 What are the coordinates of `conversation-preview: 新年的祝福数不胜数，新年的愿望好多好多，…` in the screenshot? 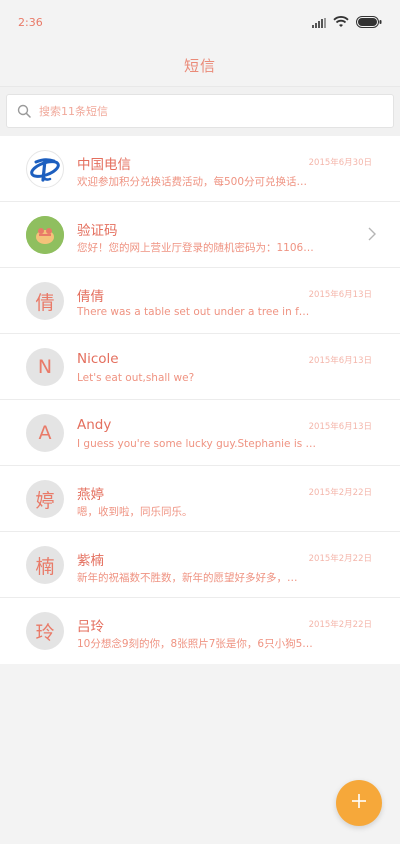 It's located at (187, 578).